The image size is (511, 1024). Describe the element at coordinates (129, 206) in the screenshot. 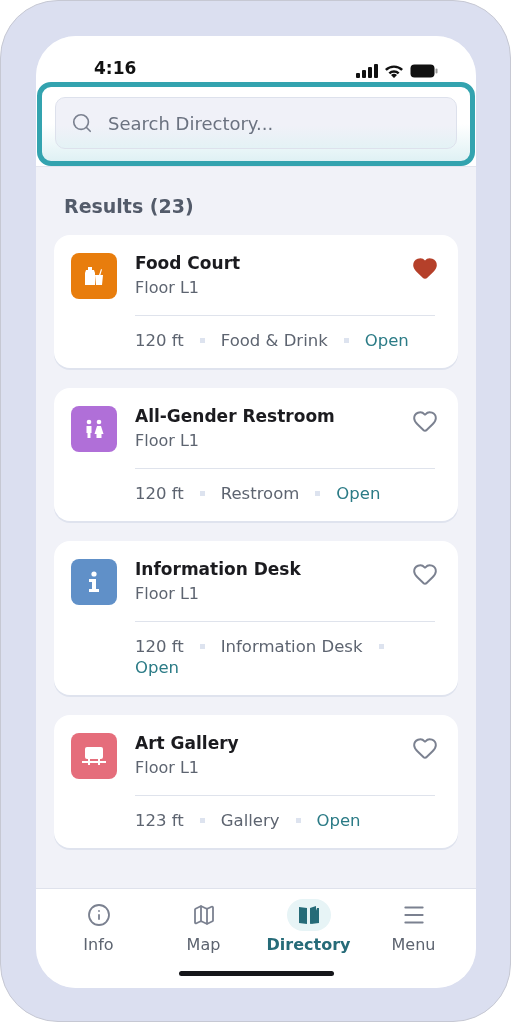

I see `results-heading: Results (23)` at that location.